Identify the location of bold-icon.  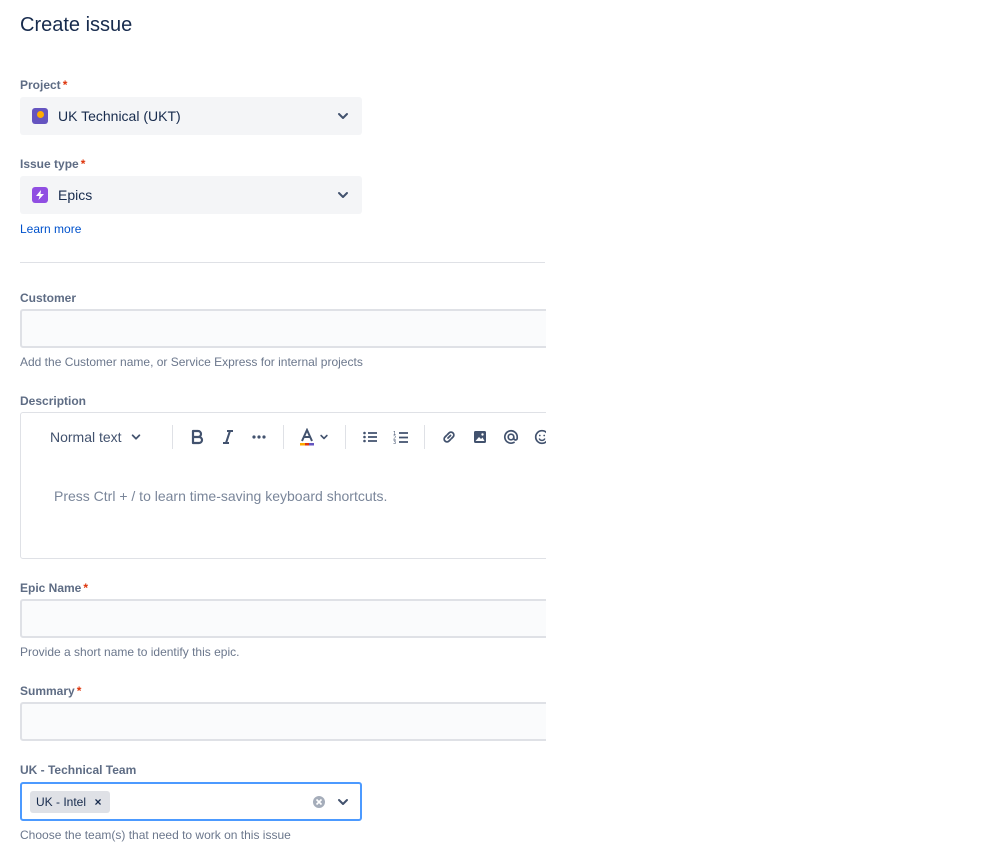
(197, 437).